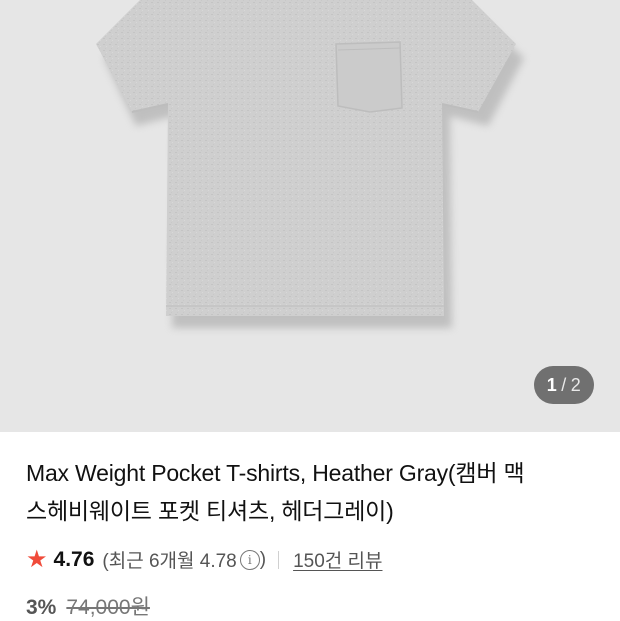 Image resolution: width=620 pixels, height=621 pixels. I want to click on discount-rate: 3%, so click(41, 607).